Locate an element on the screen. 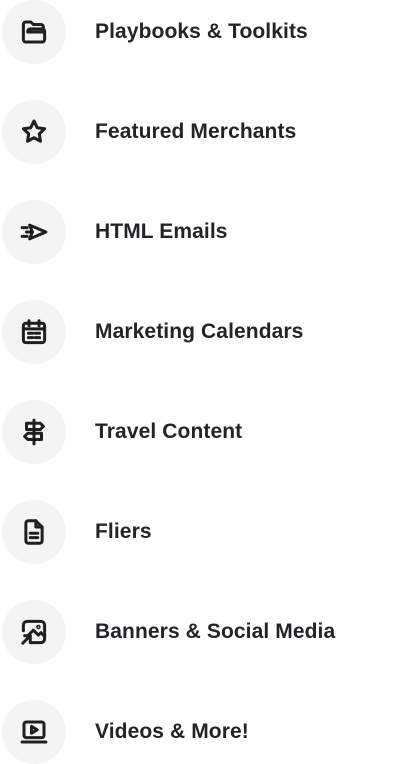 This screenshot has width=416, height=764. menu-item-label: Travel Content is located at coordinates (169, 431).